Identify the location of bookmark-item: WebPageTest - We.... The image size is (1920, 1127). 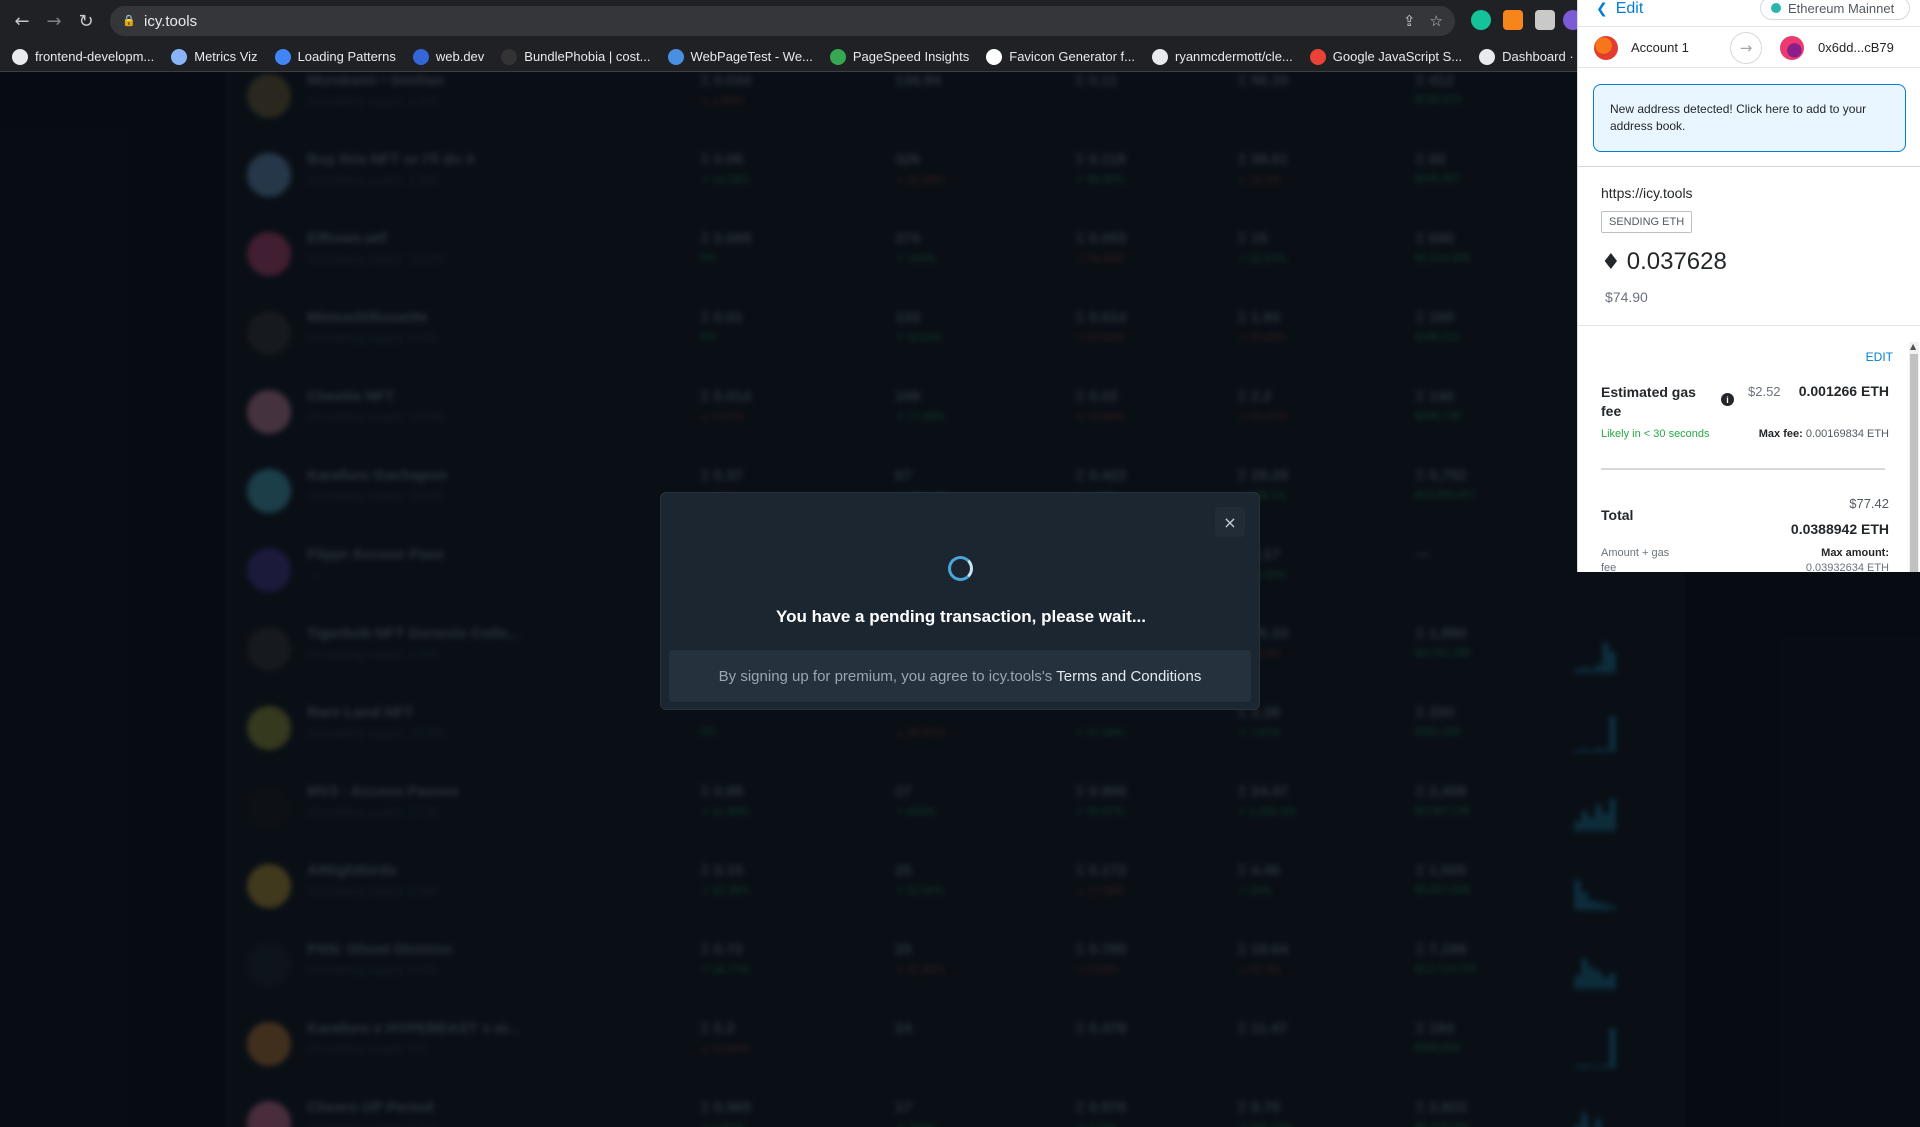
(740, 56).